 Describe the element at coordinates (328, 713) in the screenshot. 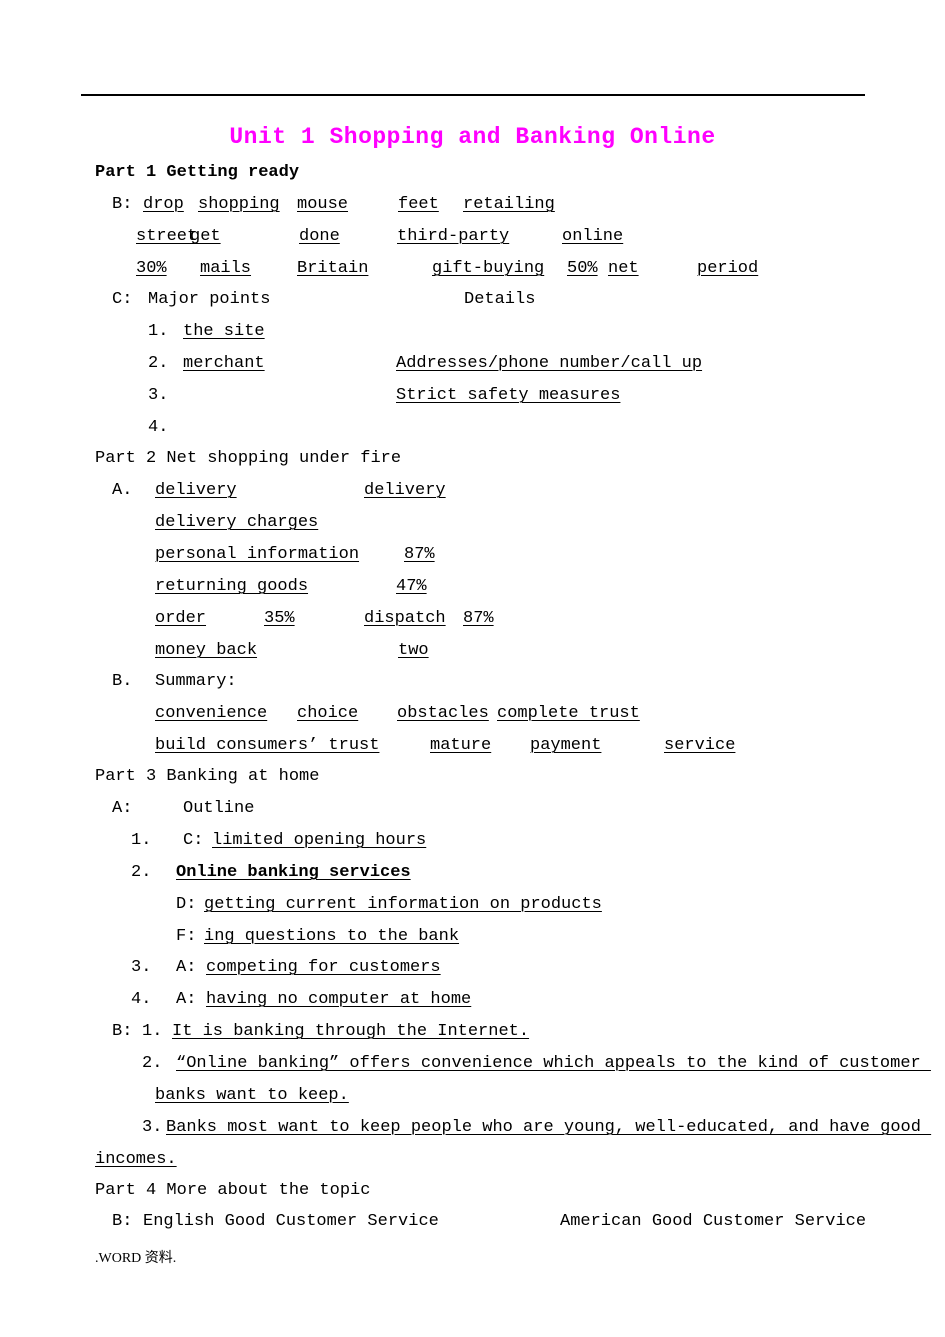

I see `part2-b-row1-word-2: choice` at that location.